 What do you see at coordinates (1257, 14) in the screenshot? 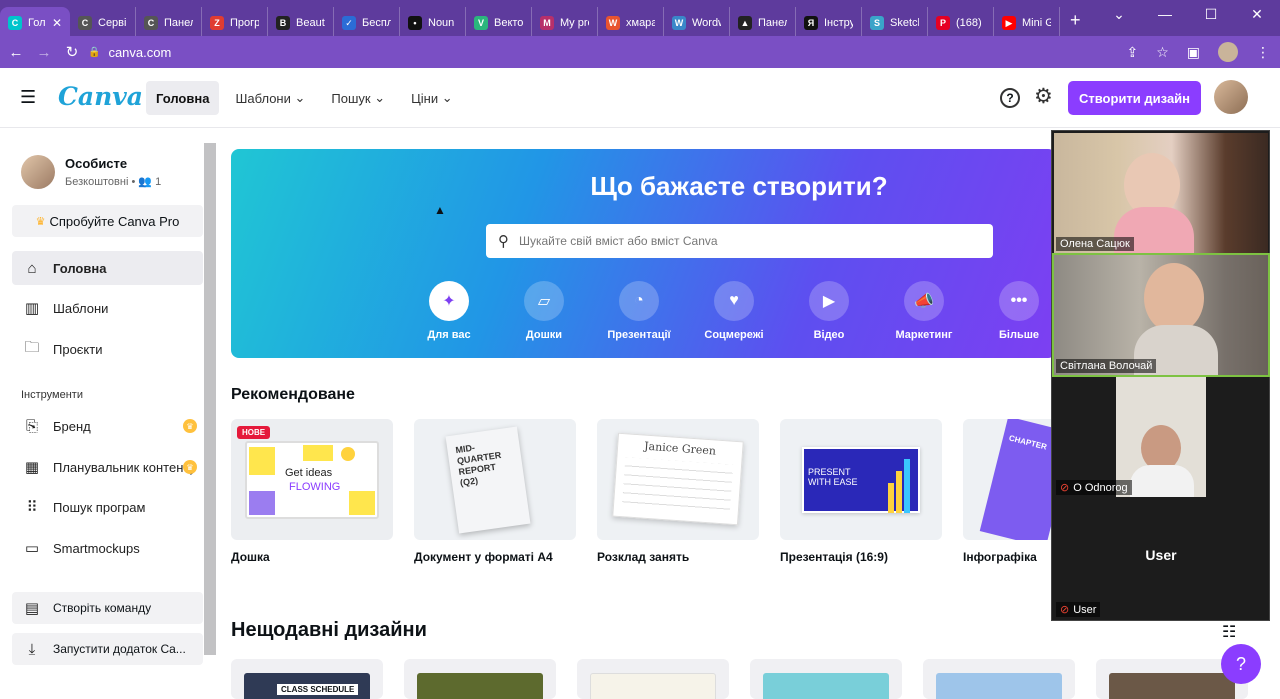
I see `close-window-button: ✕` at bounding box center [1257, 14].